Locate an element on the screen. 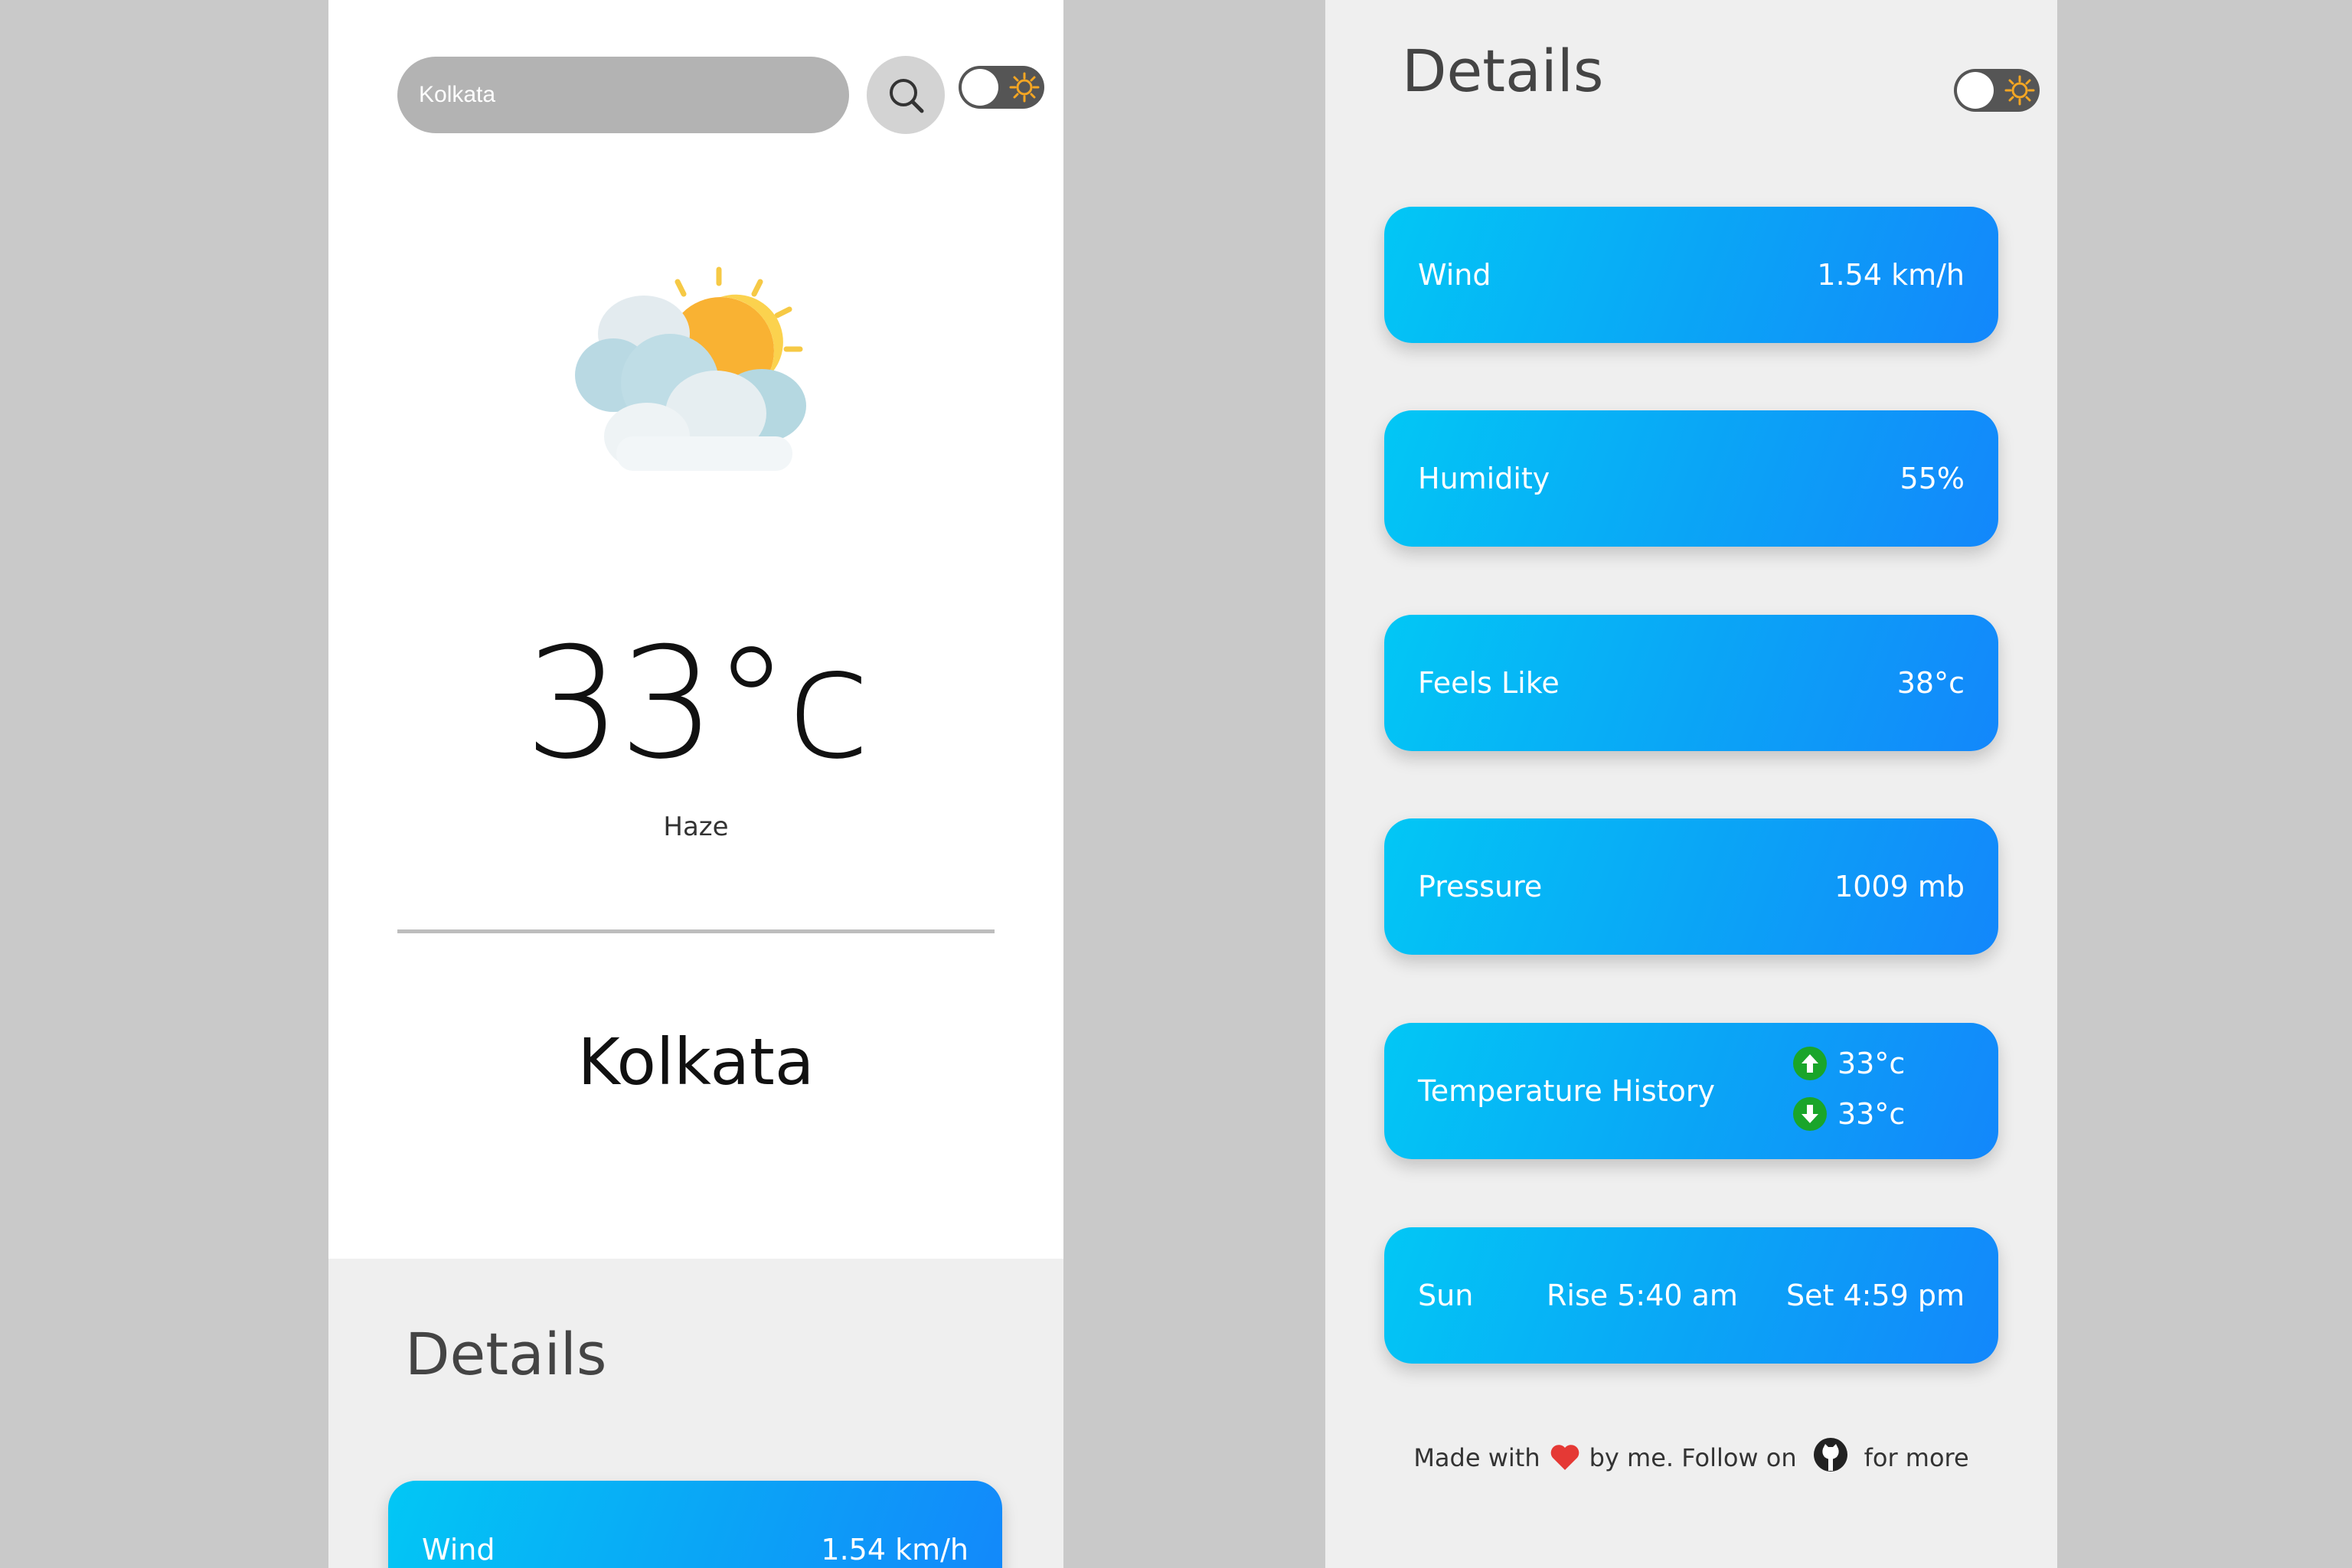 The height and width of the screenshot is (1568, 2352). divider is located at coordinates (696, 931).